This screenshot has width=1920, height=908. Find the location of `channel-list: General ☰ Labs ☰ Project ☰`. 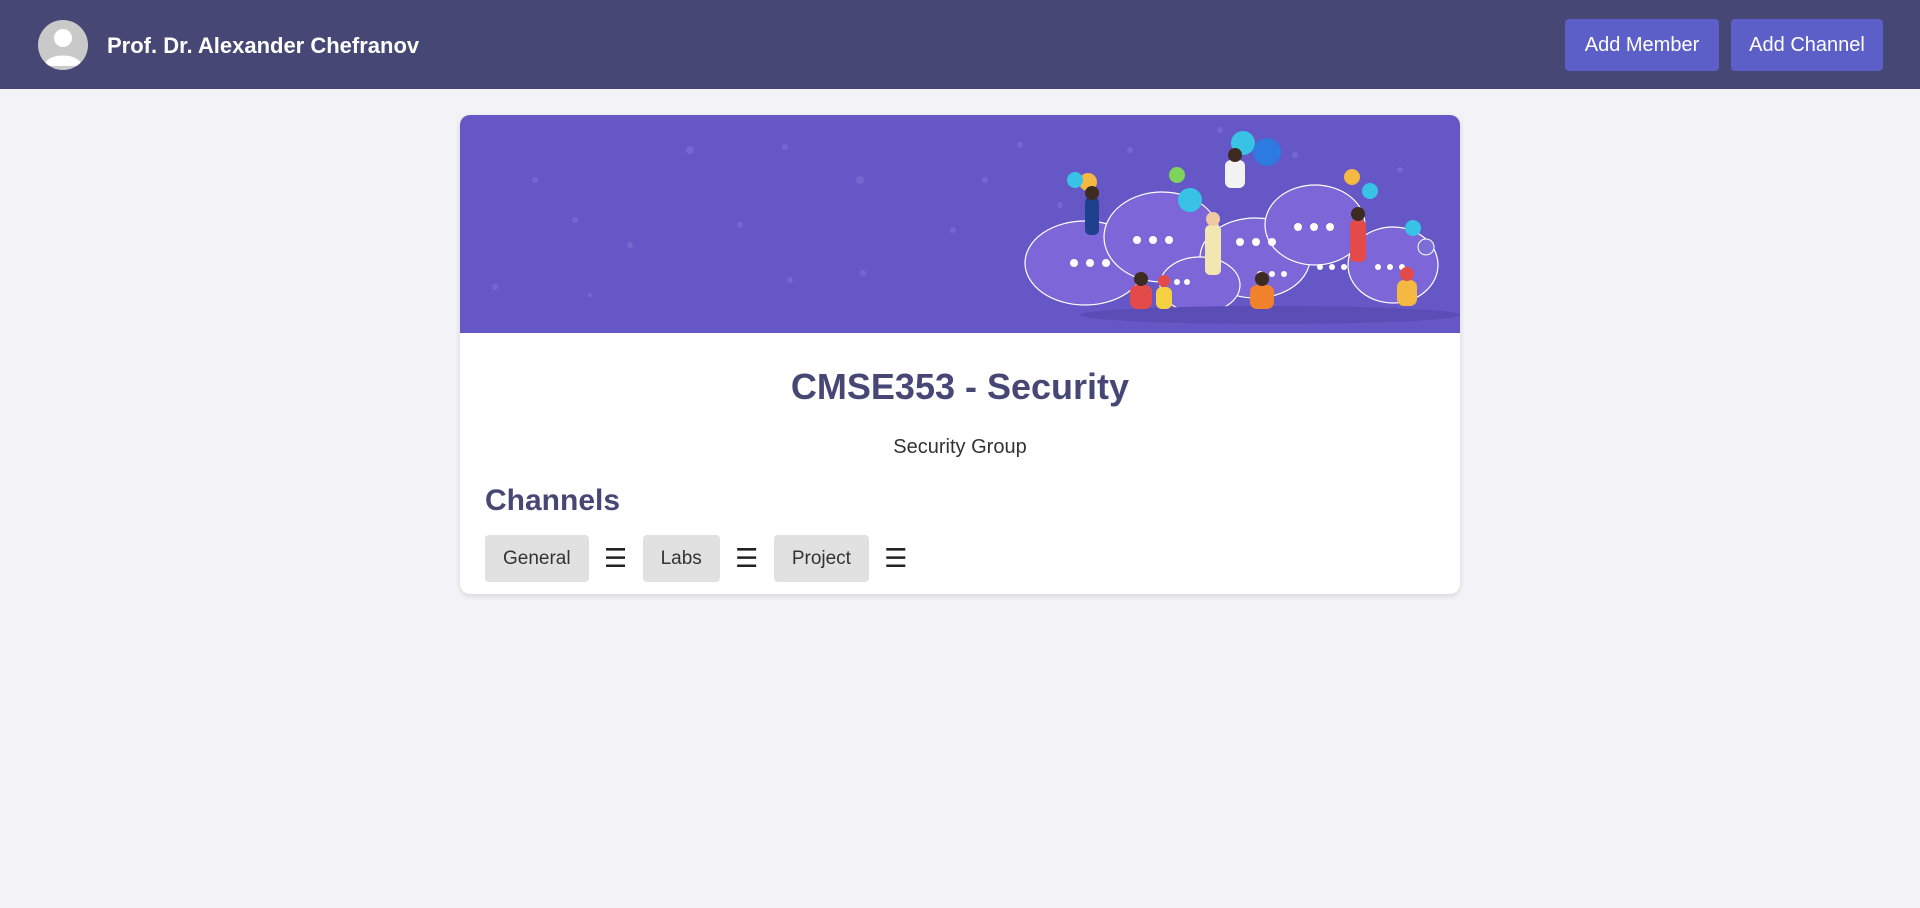

channel-list: General ☰ Labs ☰ Project ☰ is located at coordinates (704, 558).